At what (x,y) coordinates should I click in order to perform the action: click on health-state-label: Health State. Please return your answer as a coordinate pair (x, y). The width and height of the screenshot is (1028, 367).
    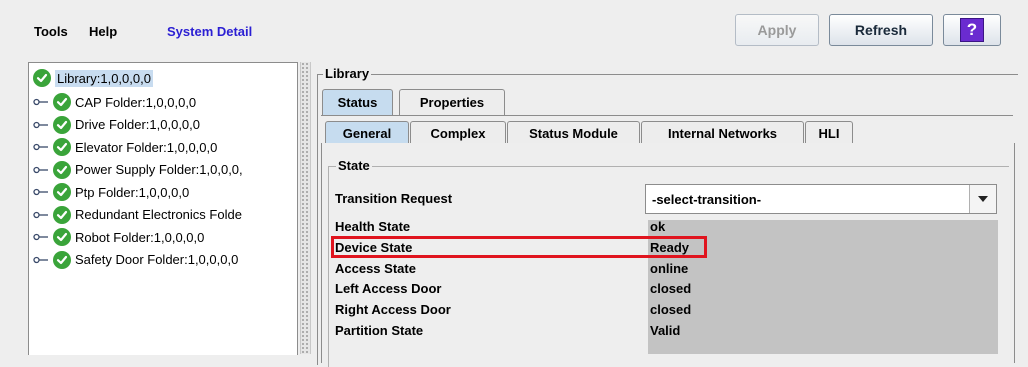
    Looking at the image, I should click on (373, 226).